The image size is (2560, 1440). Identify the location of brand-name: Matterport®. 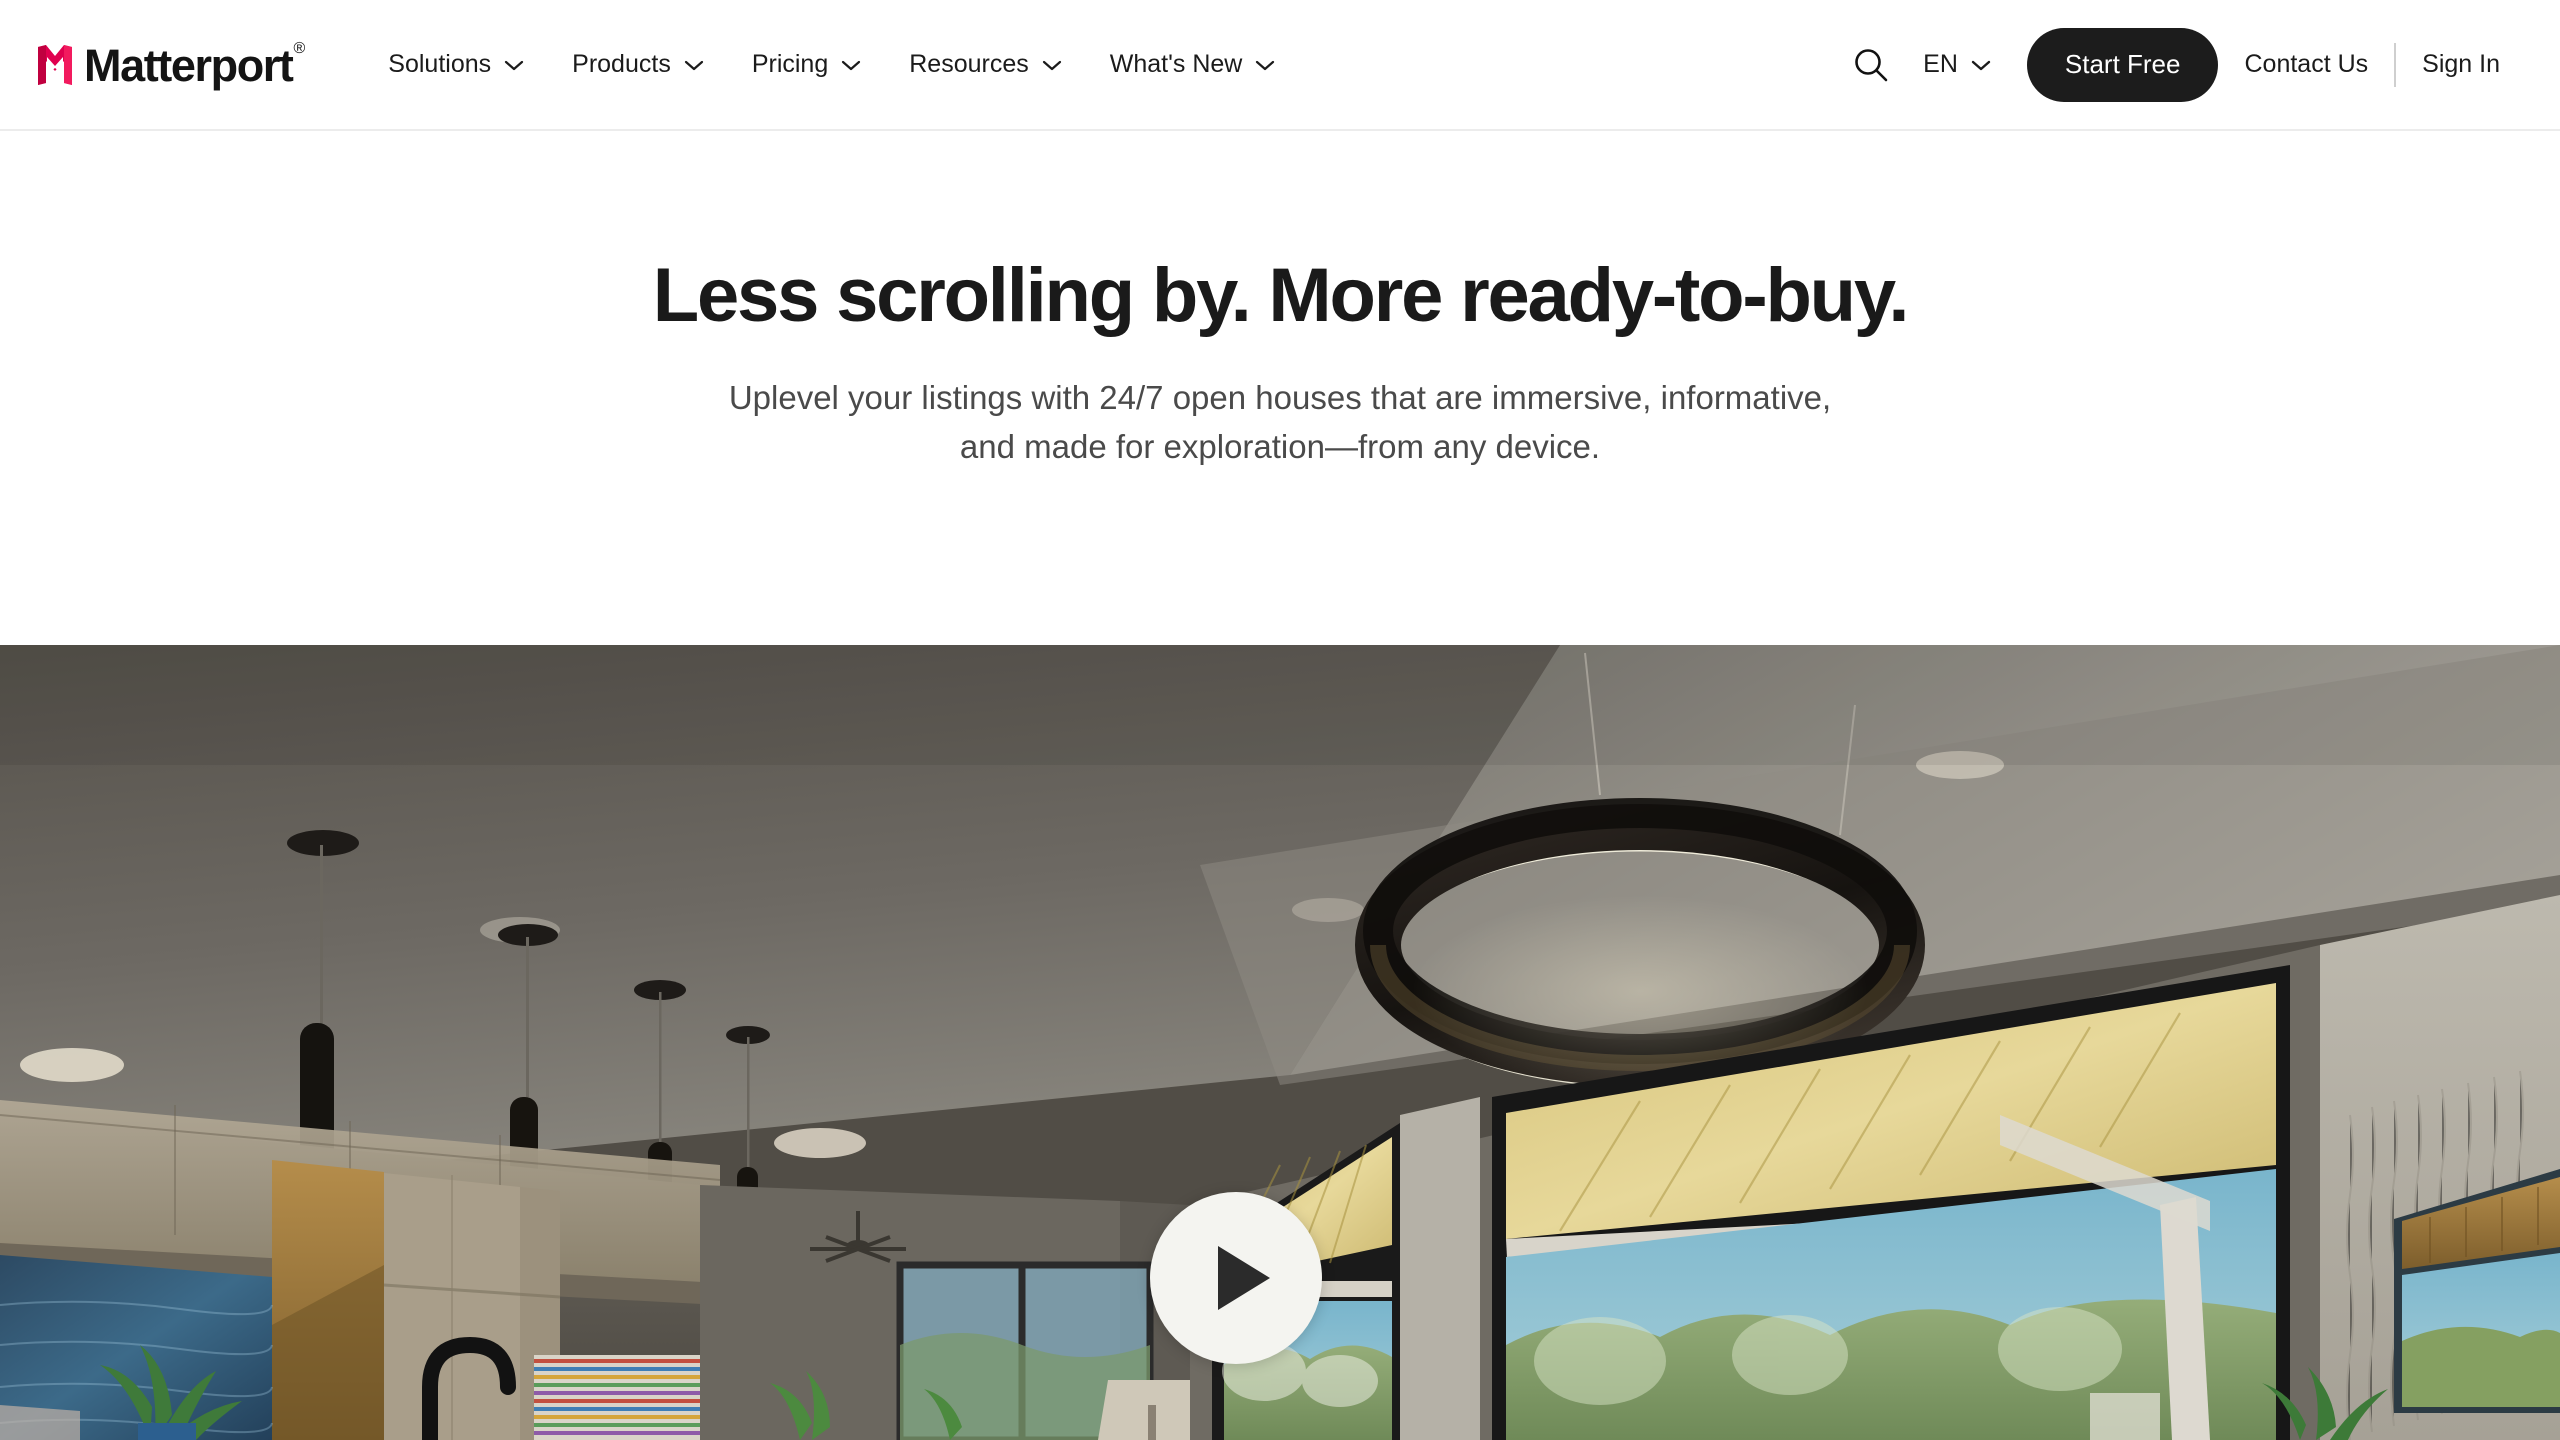
(195, 65).